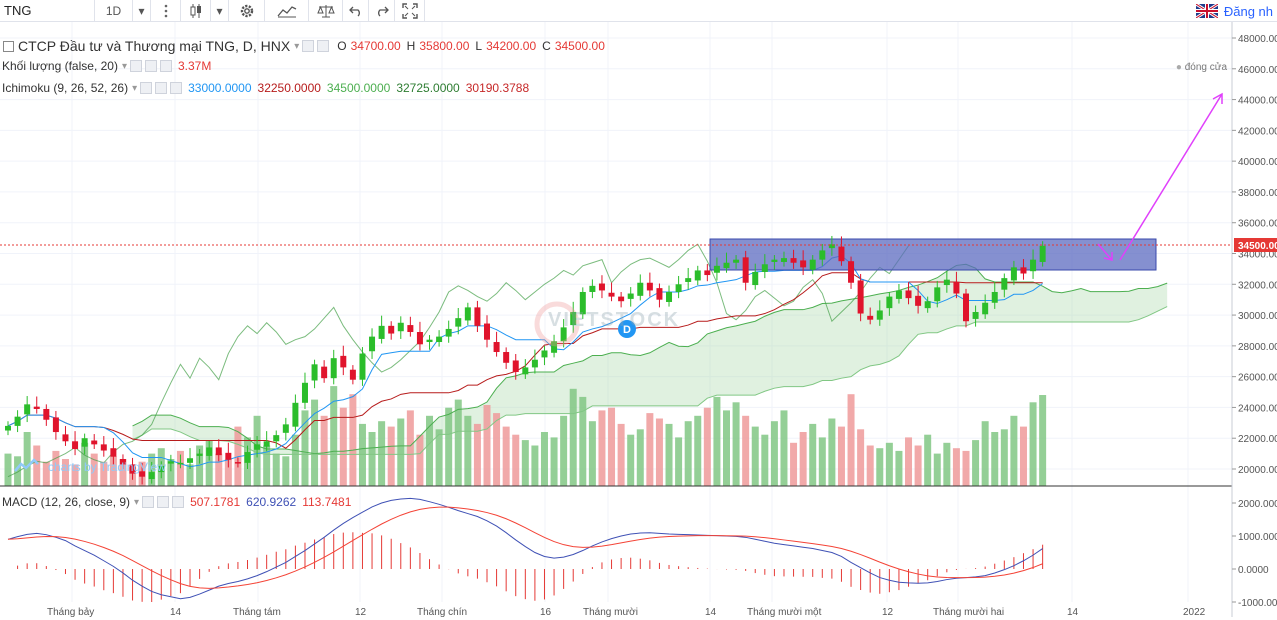 This screenshot has height=620, width=1277. What do you see at coordinates (1248, 11) in the screenshot?
I see `sign-in-link: Đăng nh` at bounding box center [1248, 11].